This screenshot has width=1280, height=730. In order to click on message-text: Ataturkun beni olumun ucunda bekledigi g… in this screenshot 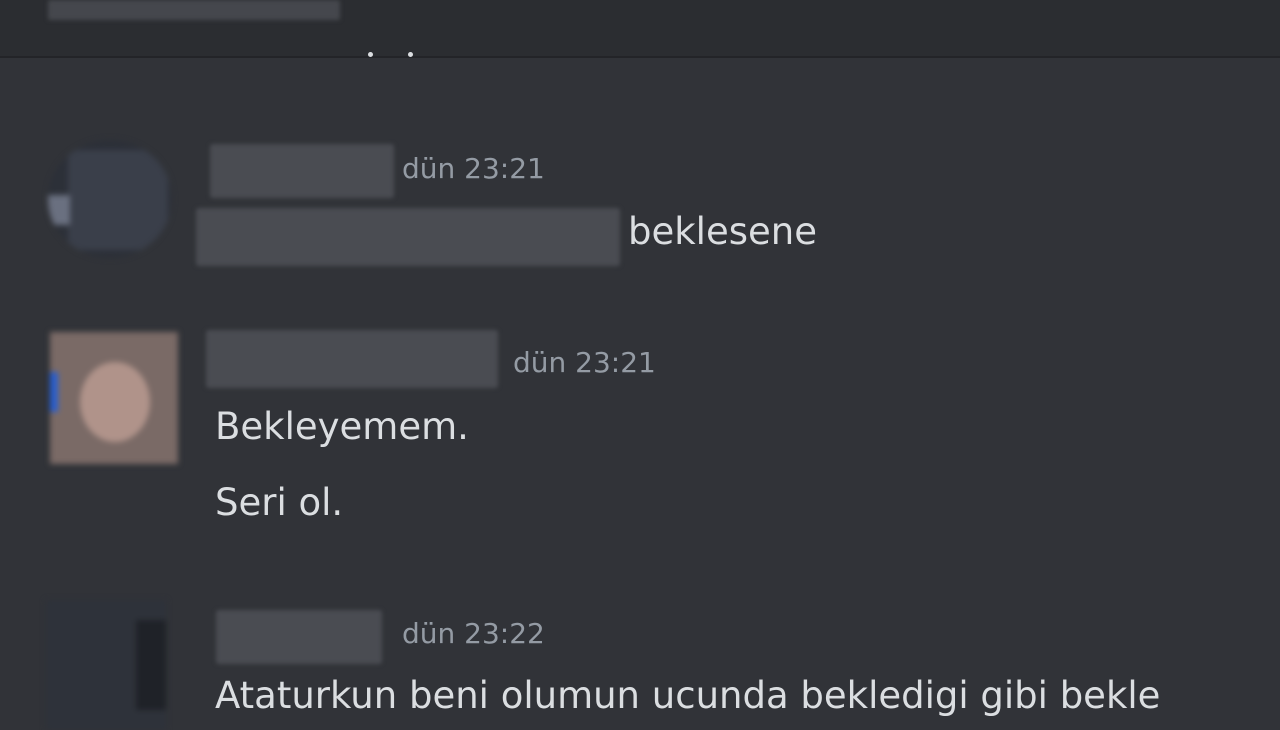, I will do `click(688, 695)`.